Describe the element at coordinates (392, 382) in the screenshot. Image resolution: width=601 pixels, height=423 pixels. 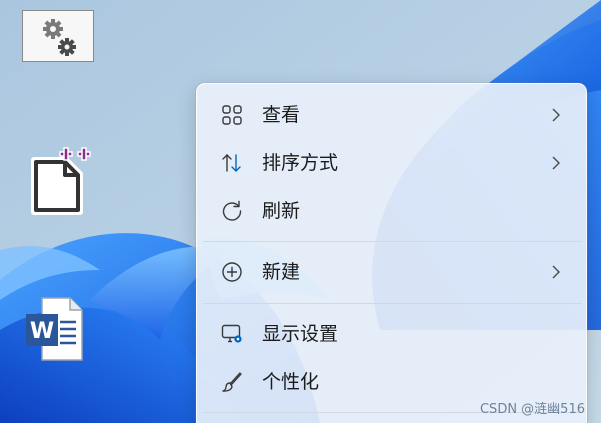
I see `menu-item-personalize: 个性化` at that location.